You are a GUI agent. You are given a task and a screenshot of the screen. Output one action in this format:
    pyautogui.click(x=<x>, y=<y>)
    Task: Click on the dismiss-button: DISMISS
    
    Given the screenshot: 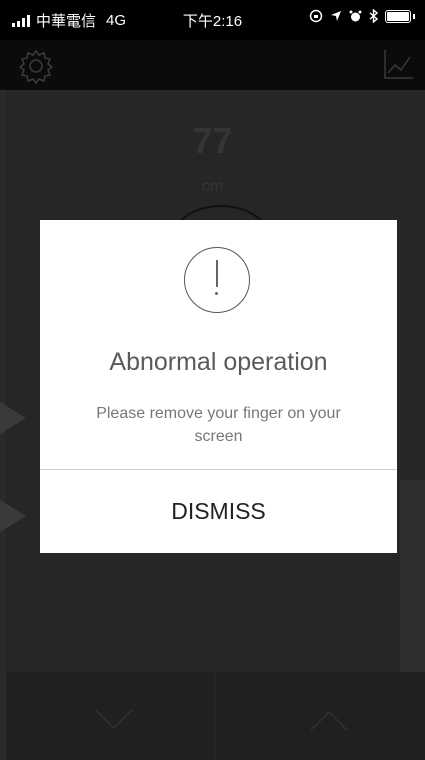 What is the action you would take?
    pyautogui.click(x=218, y=511)
    